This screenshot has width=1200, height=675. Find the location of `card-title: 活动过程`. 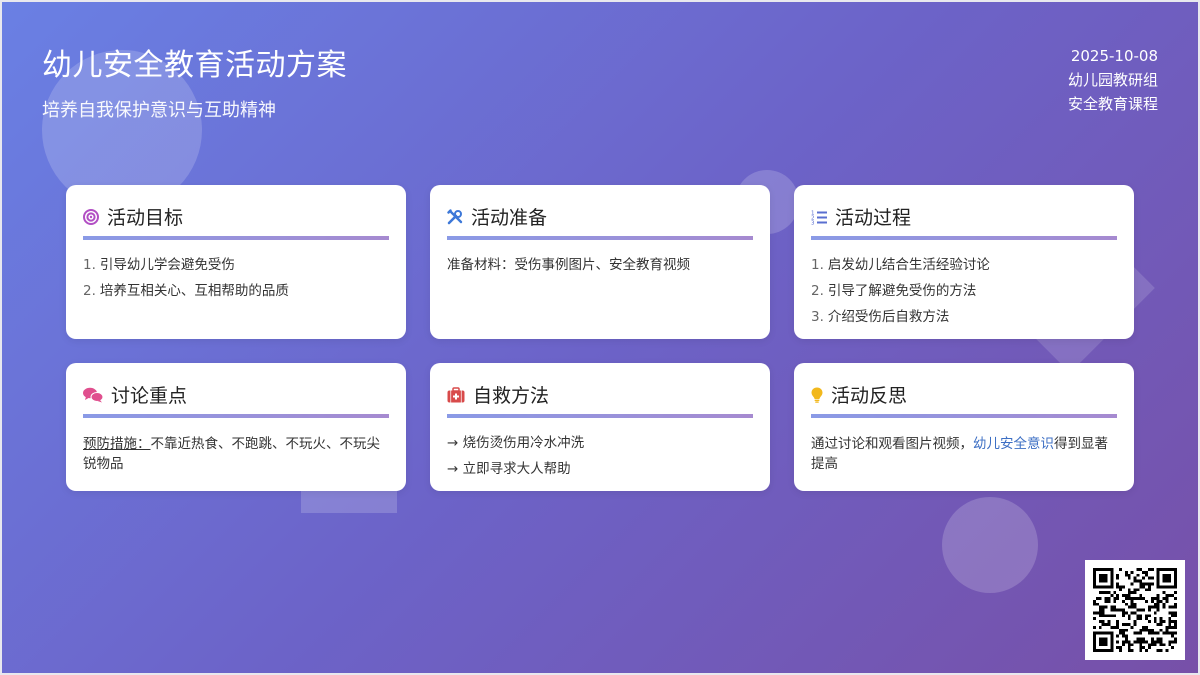

card-title: 活动过程 is located at coordinates (873, 218).